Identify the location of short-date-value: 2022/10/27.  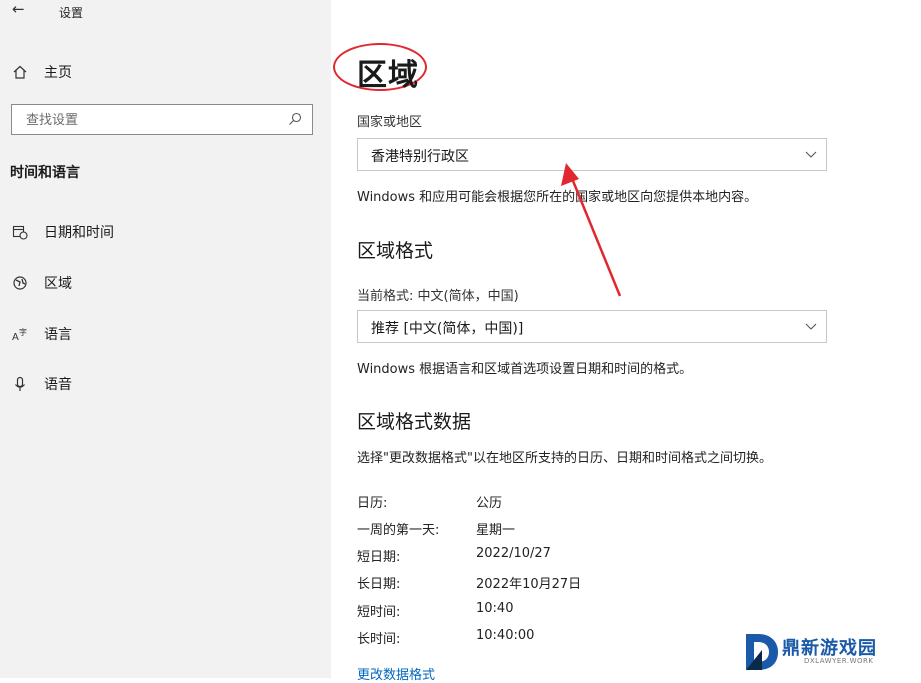
(513, 553).